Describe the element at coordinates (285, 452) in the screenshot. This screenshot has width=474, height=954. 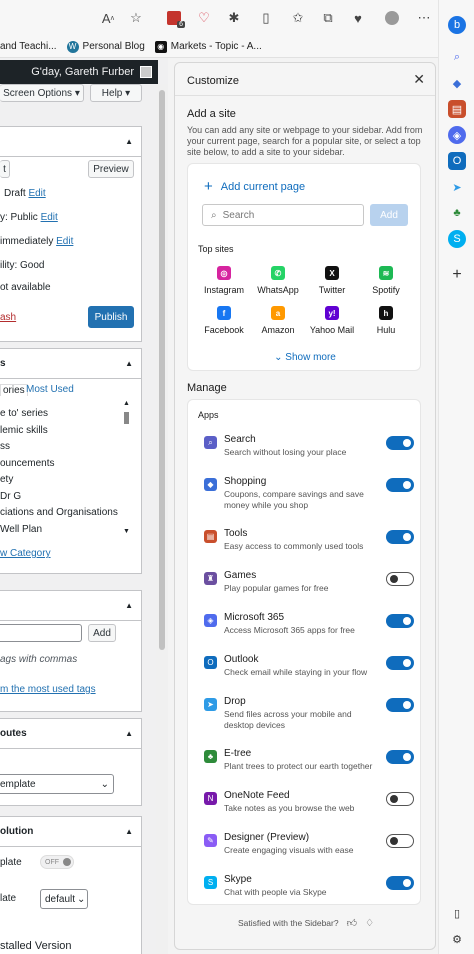
I see `app-description: Search without losing your place` at that location.